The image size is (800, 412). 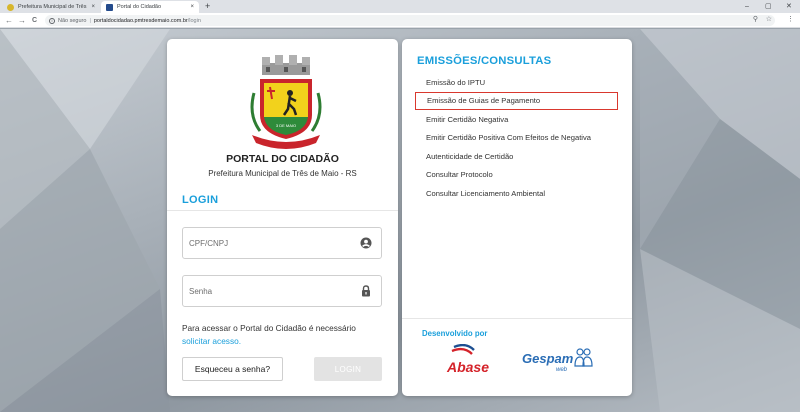 What do you see at coordinates (22, 20) in the screenshot?
I see `forward-icon: →` at bounding box center [22, 20].